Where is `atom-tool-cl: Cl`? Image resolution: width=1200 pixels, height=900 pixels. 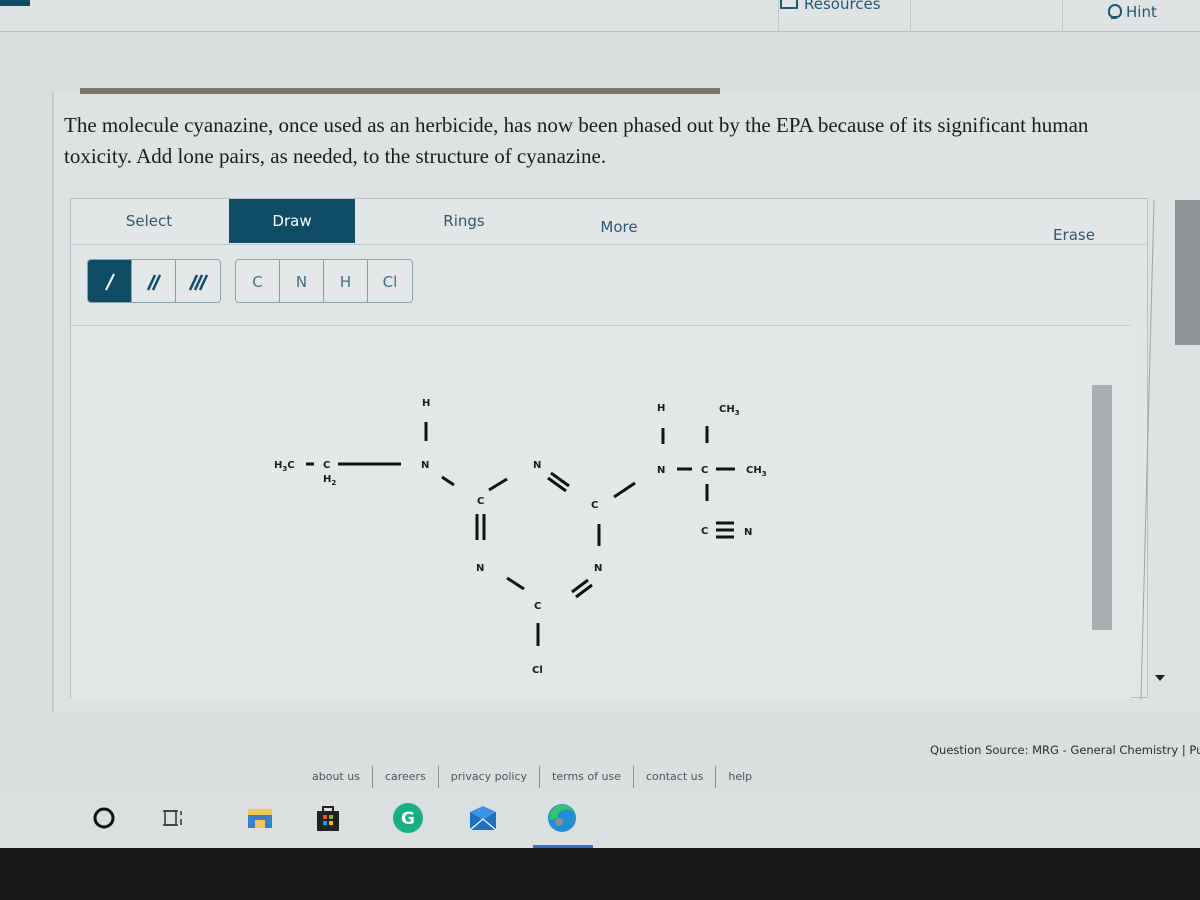
atom-tool-cl: Cl is located at coordinates (390, 281).